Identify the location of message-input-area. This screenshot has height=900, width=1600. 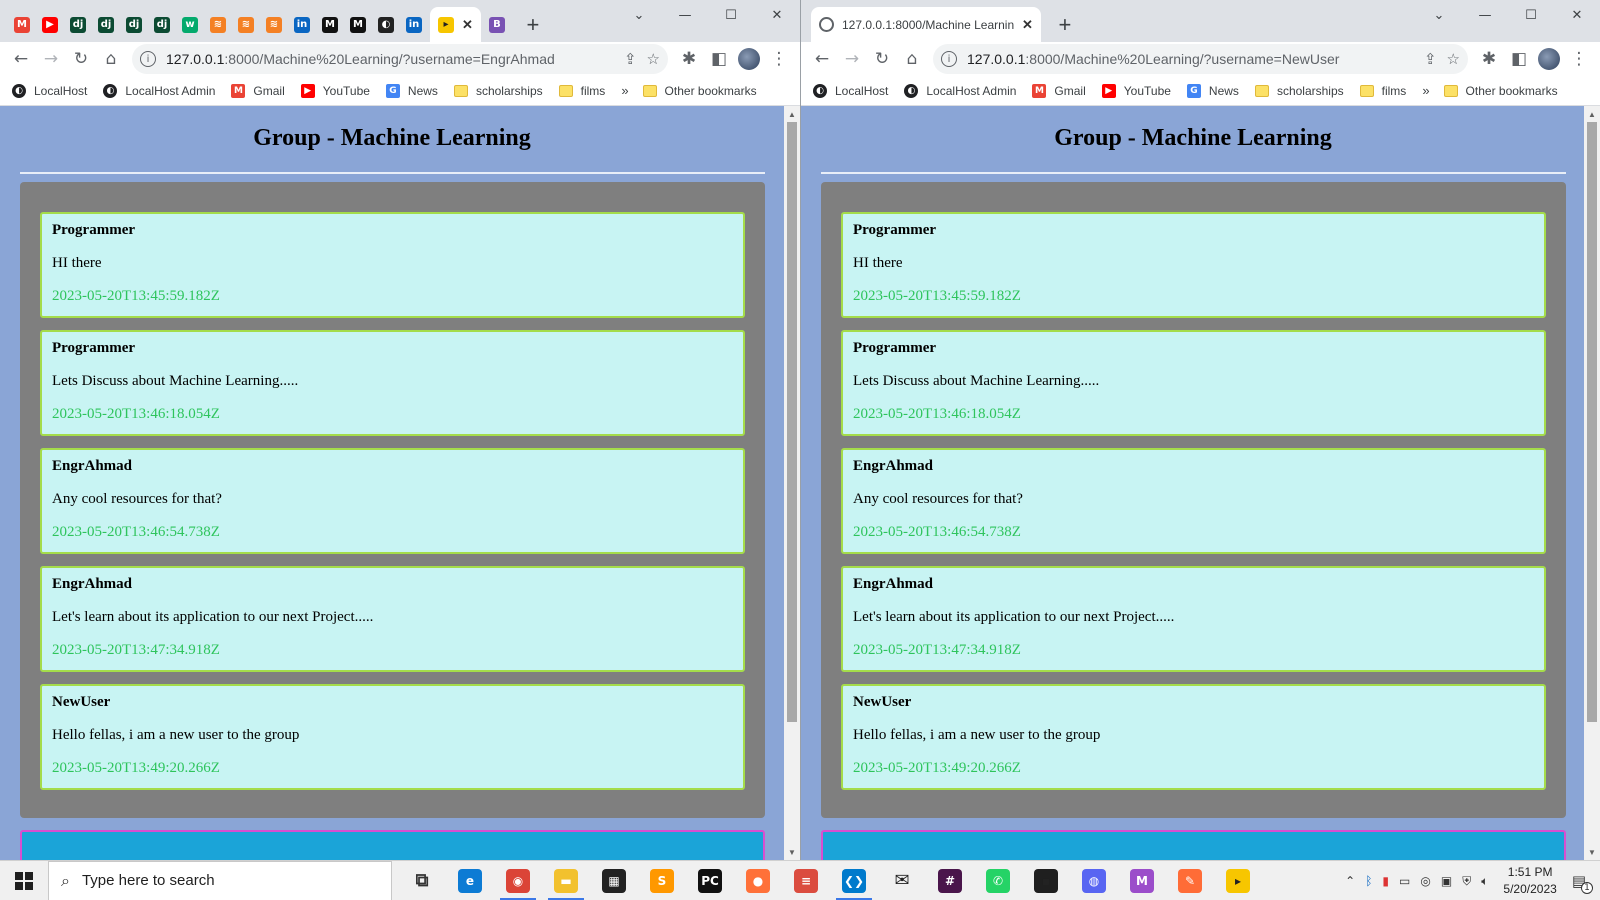
(1193, 845).